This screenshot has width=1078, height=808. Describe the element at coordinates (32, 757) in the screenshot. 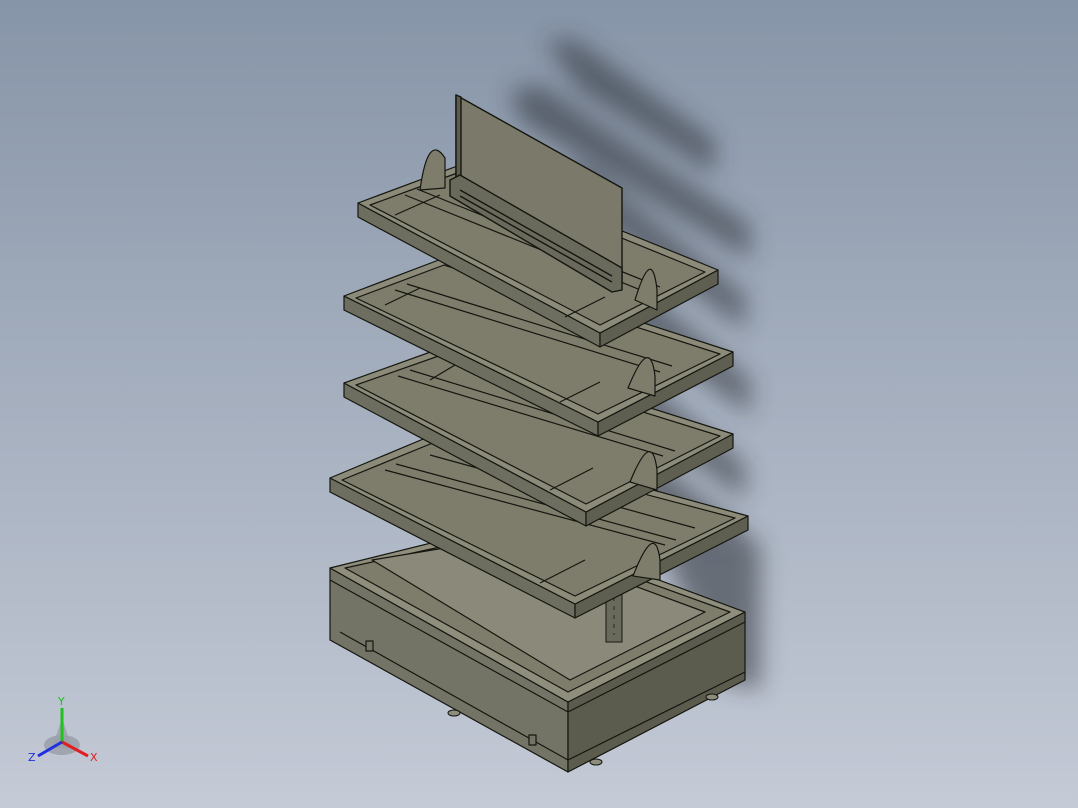

I see `z-axis-label: Z` at that location.